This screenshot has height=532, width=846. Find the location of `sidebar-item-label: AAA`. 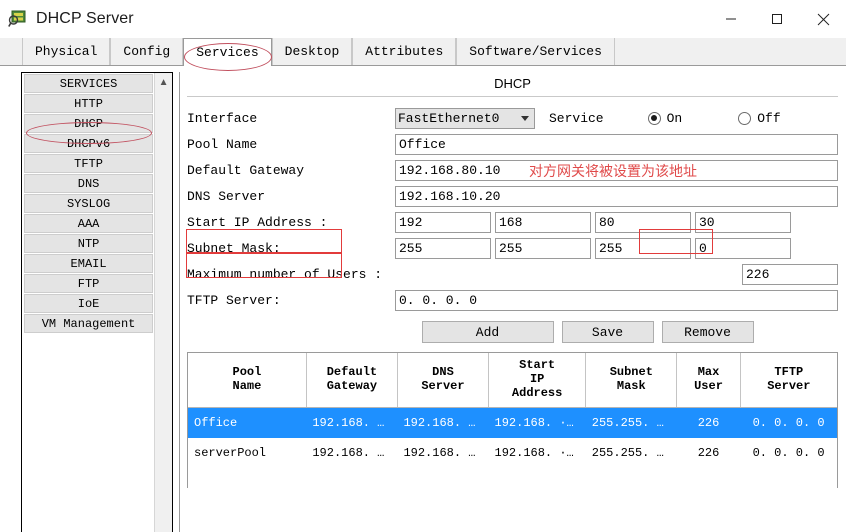

sidebar-item-label: AAA is located at coordinates (88, 223).